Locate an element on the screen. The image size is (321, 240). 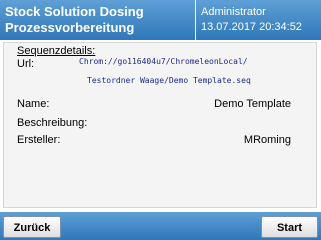
section-title: Sequenzdetails: is located at coordinates (56, 51).